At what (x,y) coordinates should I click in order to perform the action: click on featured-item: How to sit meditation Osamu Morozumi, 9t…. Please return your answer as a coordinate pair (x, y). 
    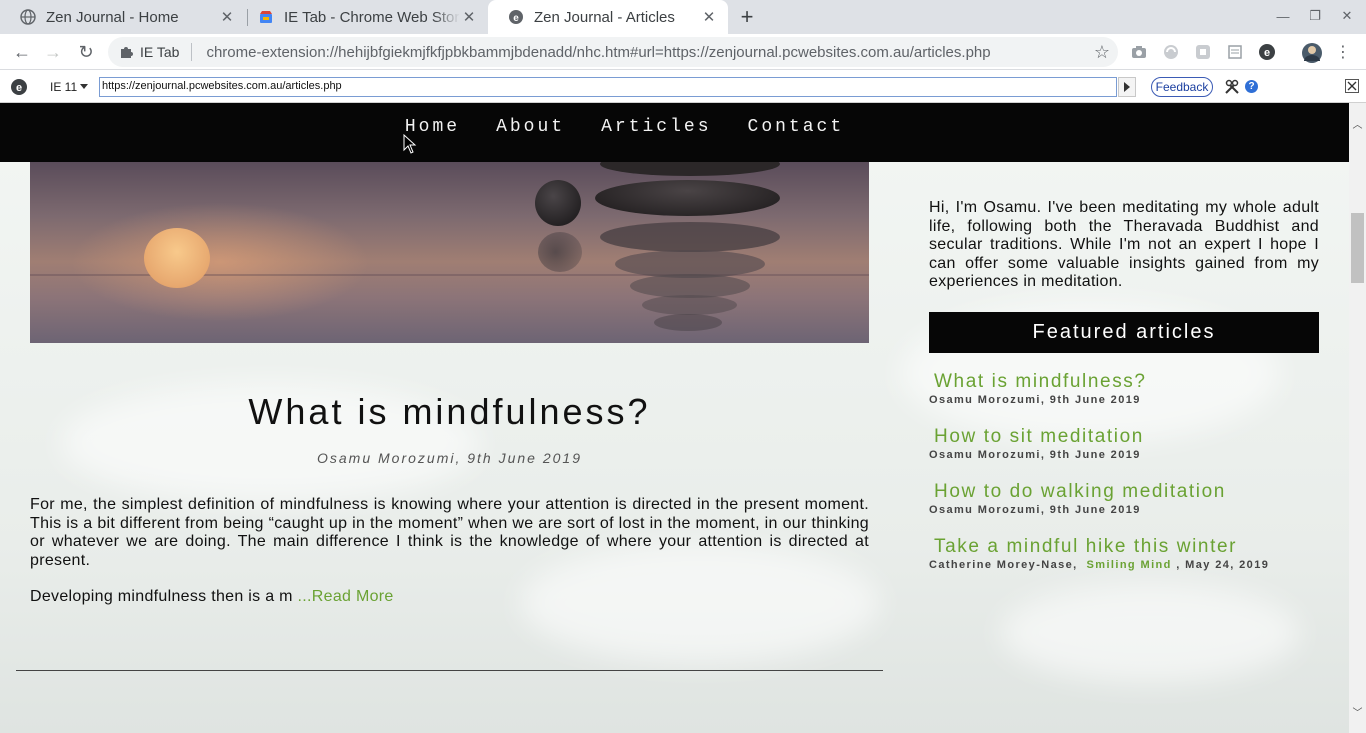
    Looking at the image, I should click on (1129, 444).